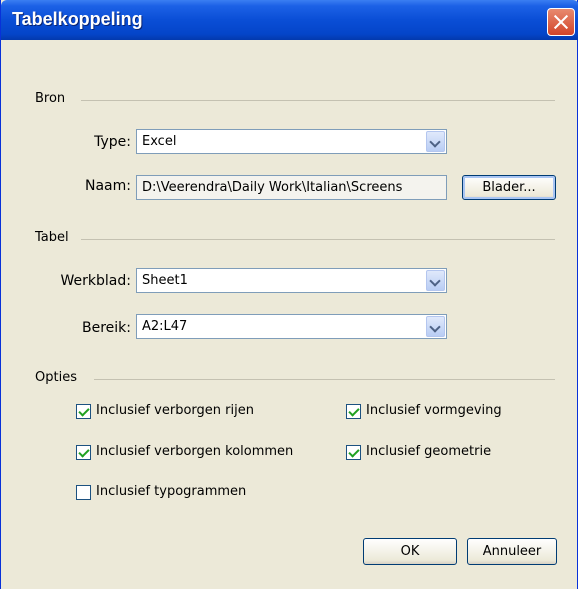 This screenshot has height=591, width=578. What do you see at coordinates (50, 98) in the screenshot?
I see `group-label-bron: Bron` at bounding box center [50, 98].